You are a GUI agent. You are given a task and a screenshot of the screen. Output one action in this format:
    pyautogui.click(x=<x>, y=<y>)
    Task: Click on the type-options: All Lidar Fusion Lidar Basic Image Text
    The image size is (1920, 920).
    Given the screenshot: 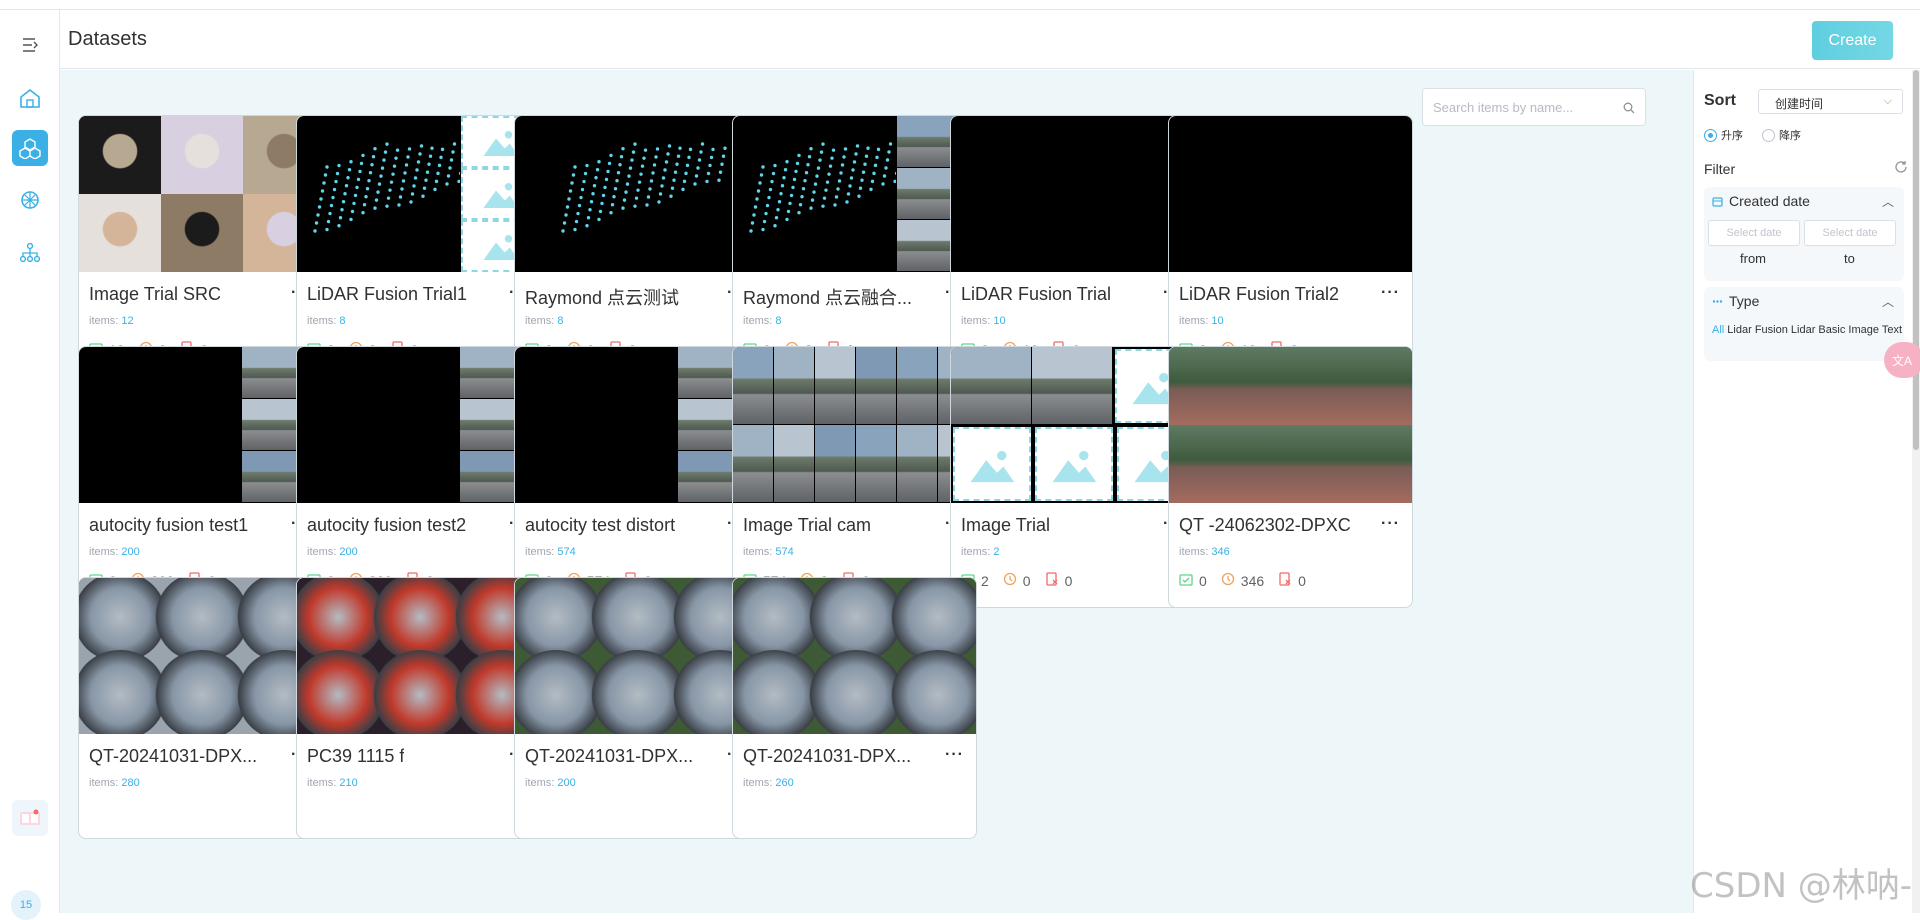 What is the action you would take?
    pyautogui.click(x=1807, y=330)
    